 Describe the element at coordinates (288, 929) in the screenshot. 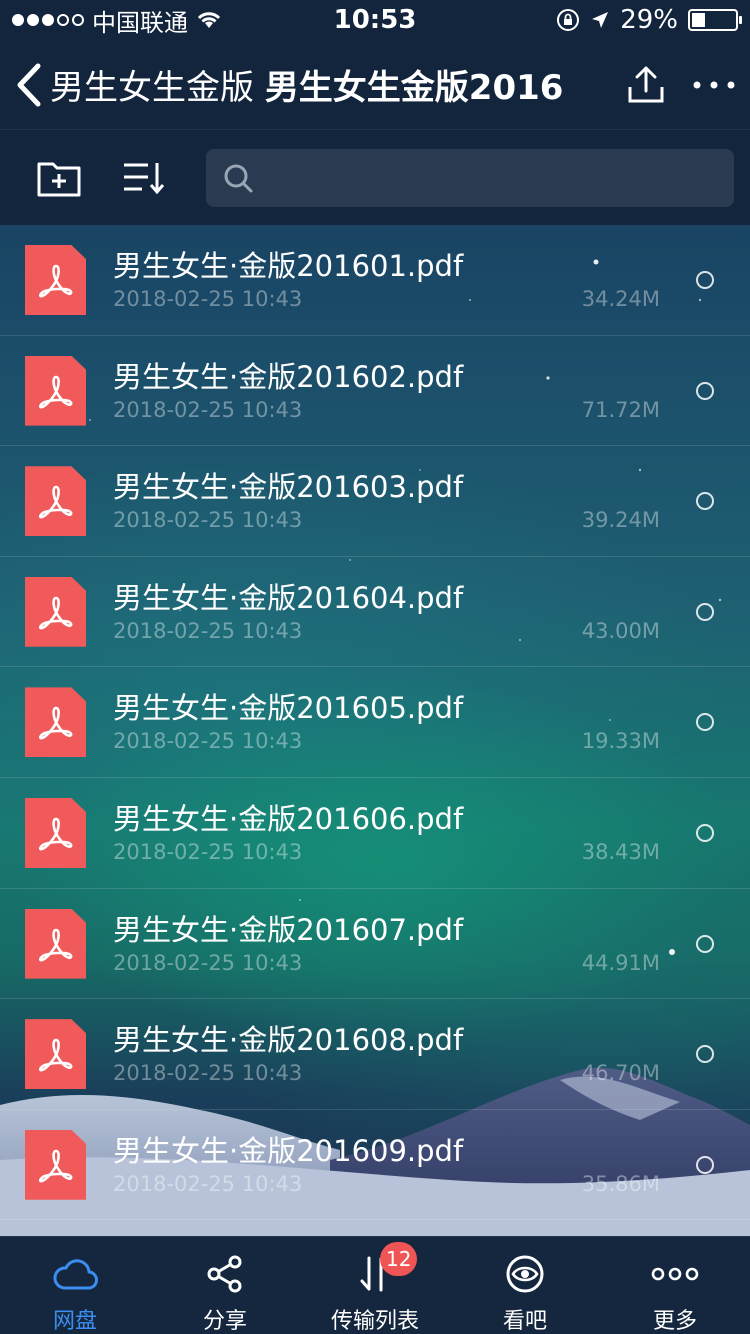

I see `file-name: 男生女生·金版201607.pdf` at that location.